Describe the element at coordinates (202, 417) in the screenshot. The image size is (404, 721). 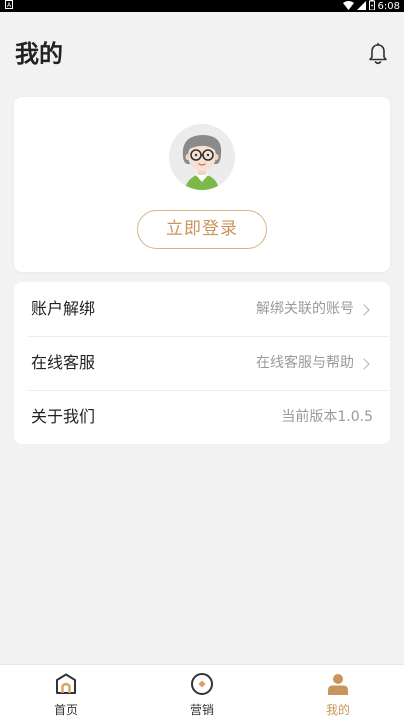
I see `menu-item-about-us: 关于我们 当前版本1.0.5` at that location.